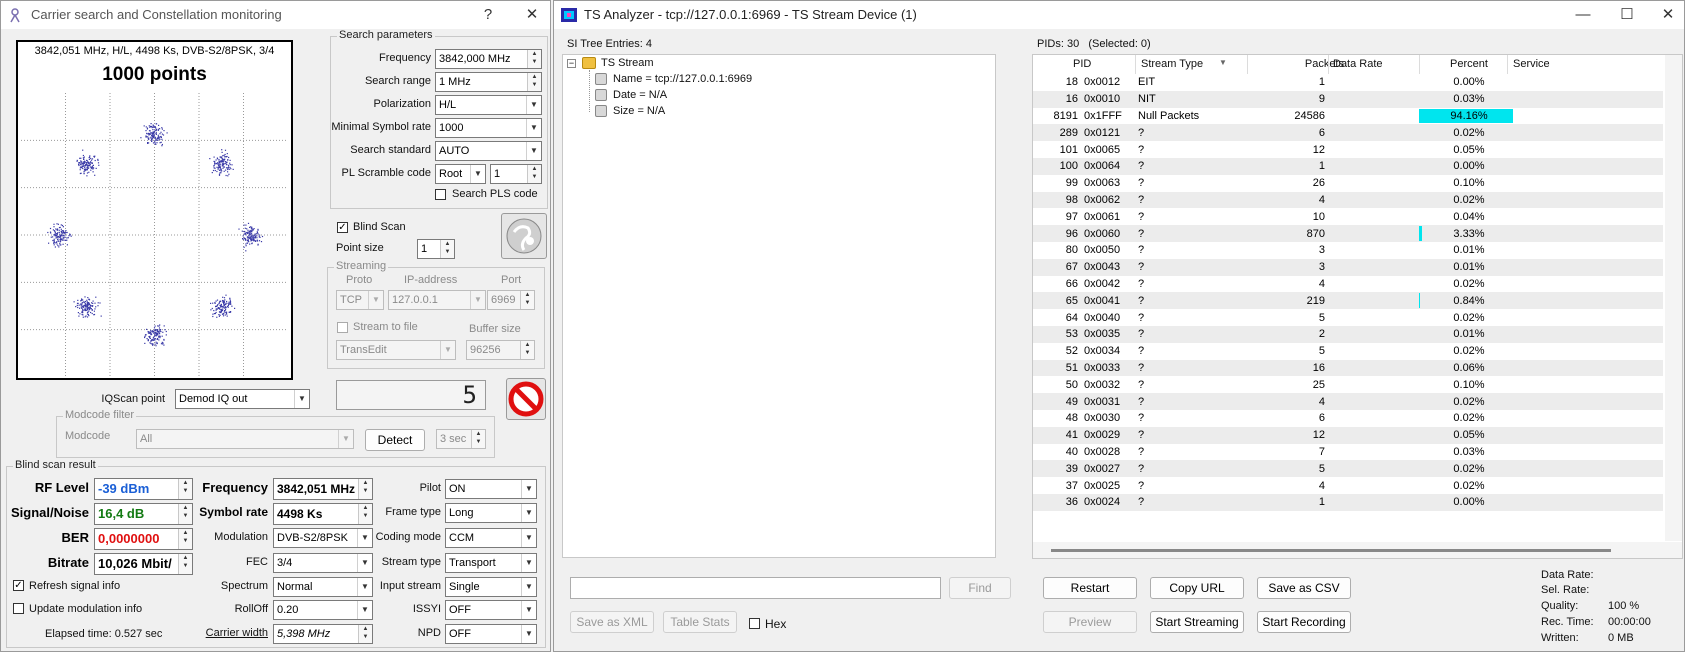 The height and width of the screenshot is (652, 1685). What do you see at coordinates (1090, 622) in the screenshot?
I see `preview-button: Preview` at bounding box center [1090, 622].